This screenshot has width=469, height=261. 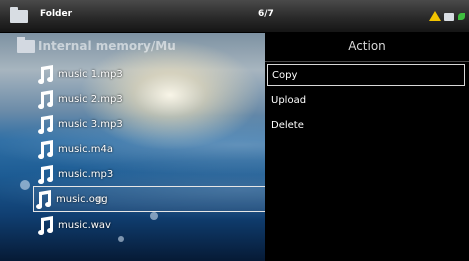 I want to click on file-name: music 2.mp3, so click(x=90, y=99).